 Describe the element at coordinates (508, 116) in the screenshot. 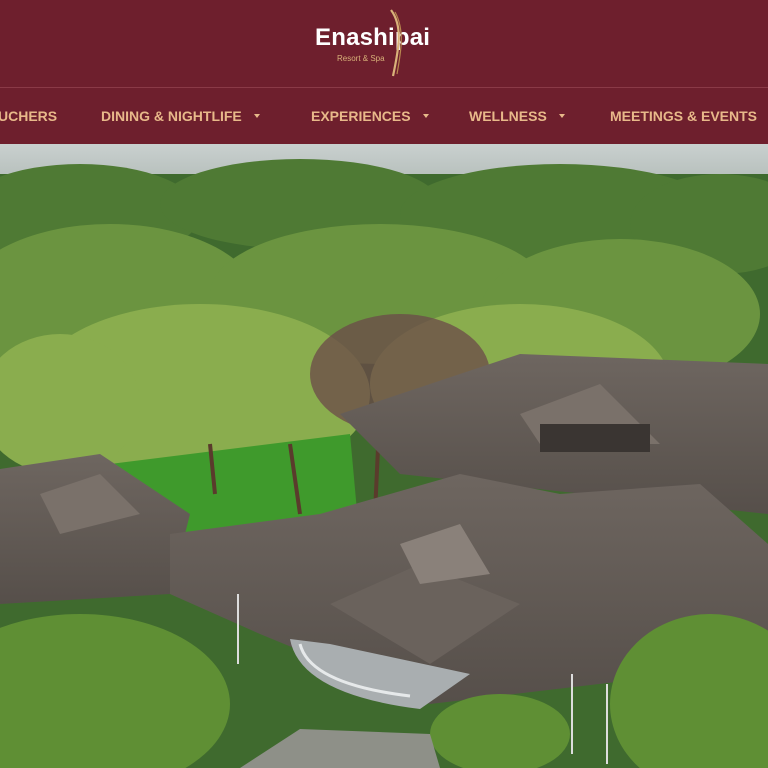

I see `nav-item-label: WELLNESS` at that location.